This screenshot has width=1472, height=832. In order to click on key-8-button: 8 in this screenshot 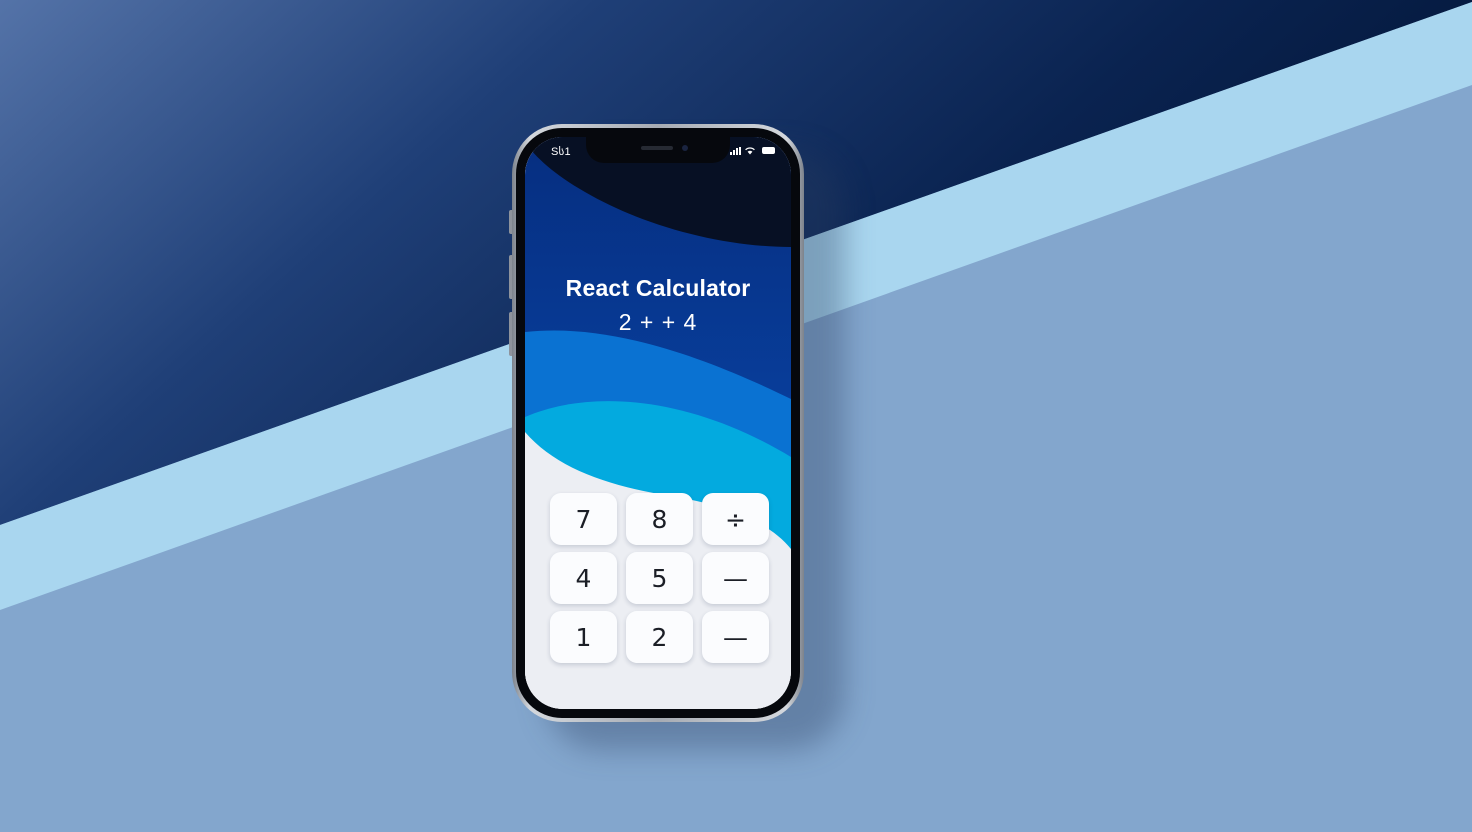, I will do `click(659, 519)`.